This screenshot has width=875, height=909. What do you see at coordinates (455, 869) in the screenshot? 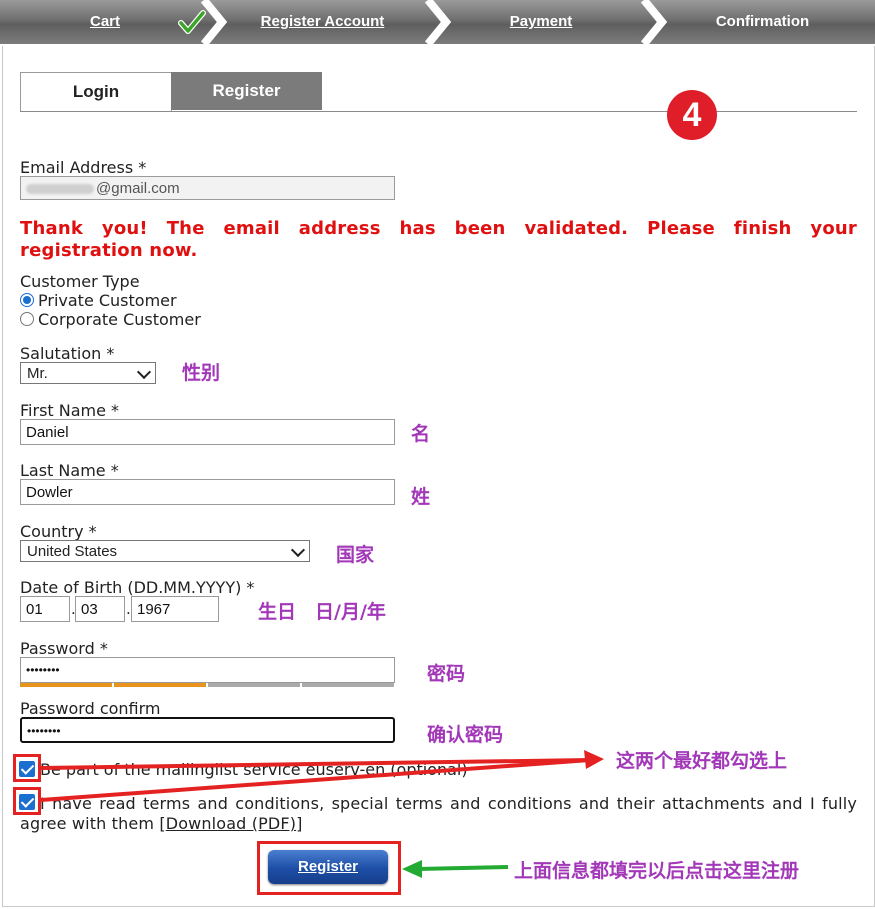
I see `green-arrow` at bounding box center [455, 869].